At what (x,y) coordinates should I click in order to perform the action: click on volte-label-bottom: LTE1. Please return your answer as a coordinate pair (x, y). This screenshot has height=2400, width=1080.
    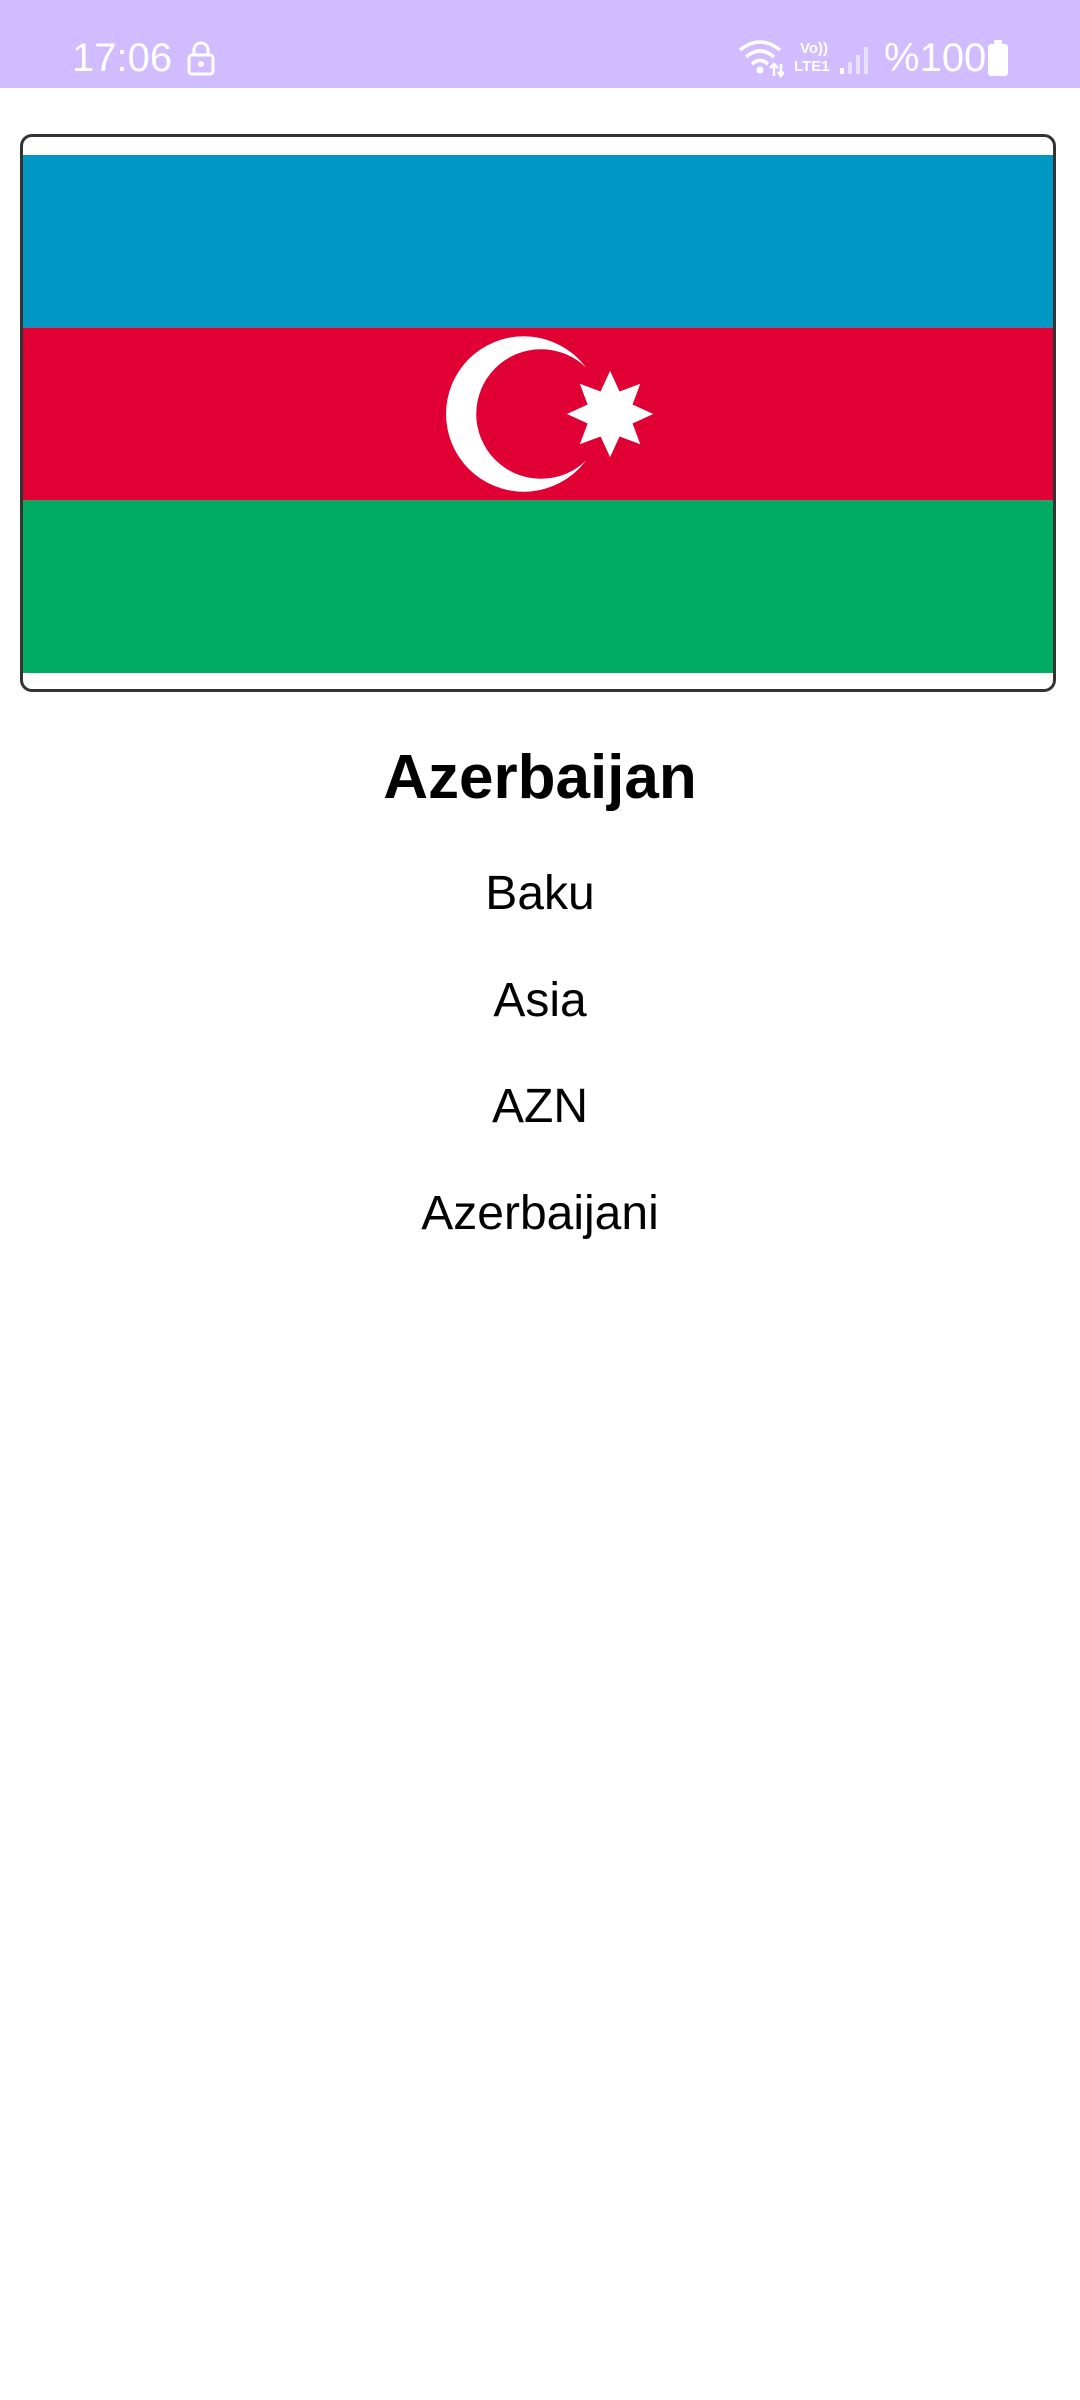
    Looking at the image, I should click on (812, 66).